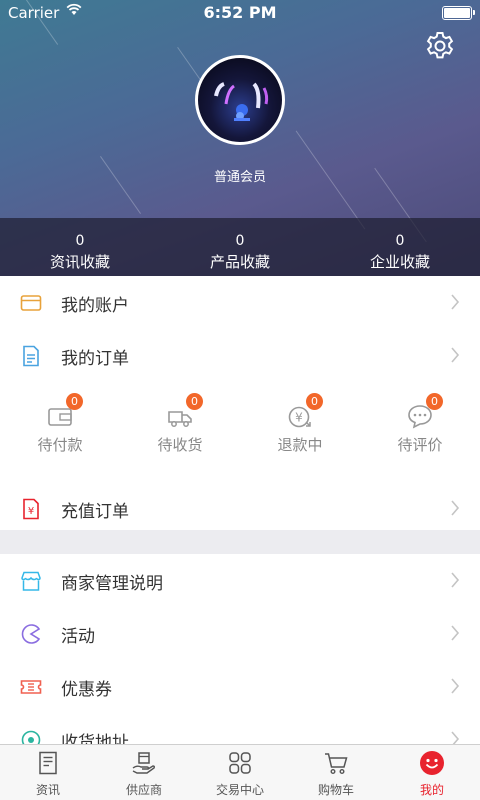 The image size is (480, 800). I want to click on yen-document-icon: ¥, so click(31, 509).